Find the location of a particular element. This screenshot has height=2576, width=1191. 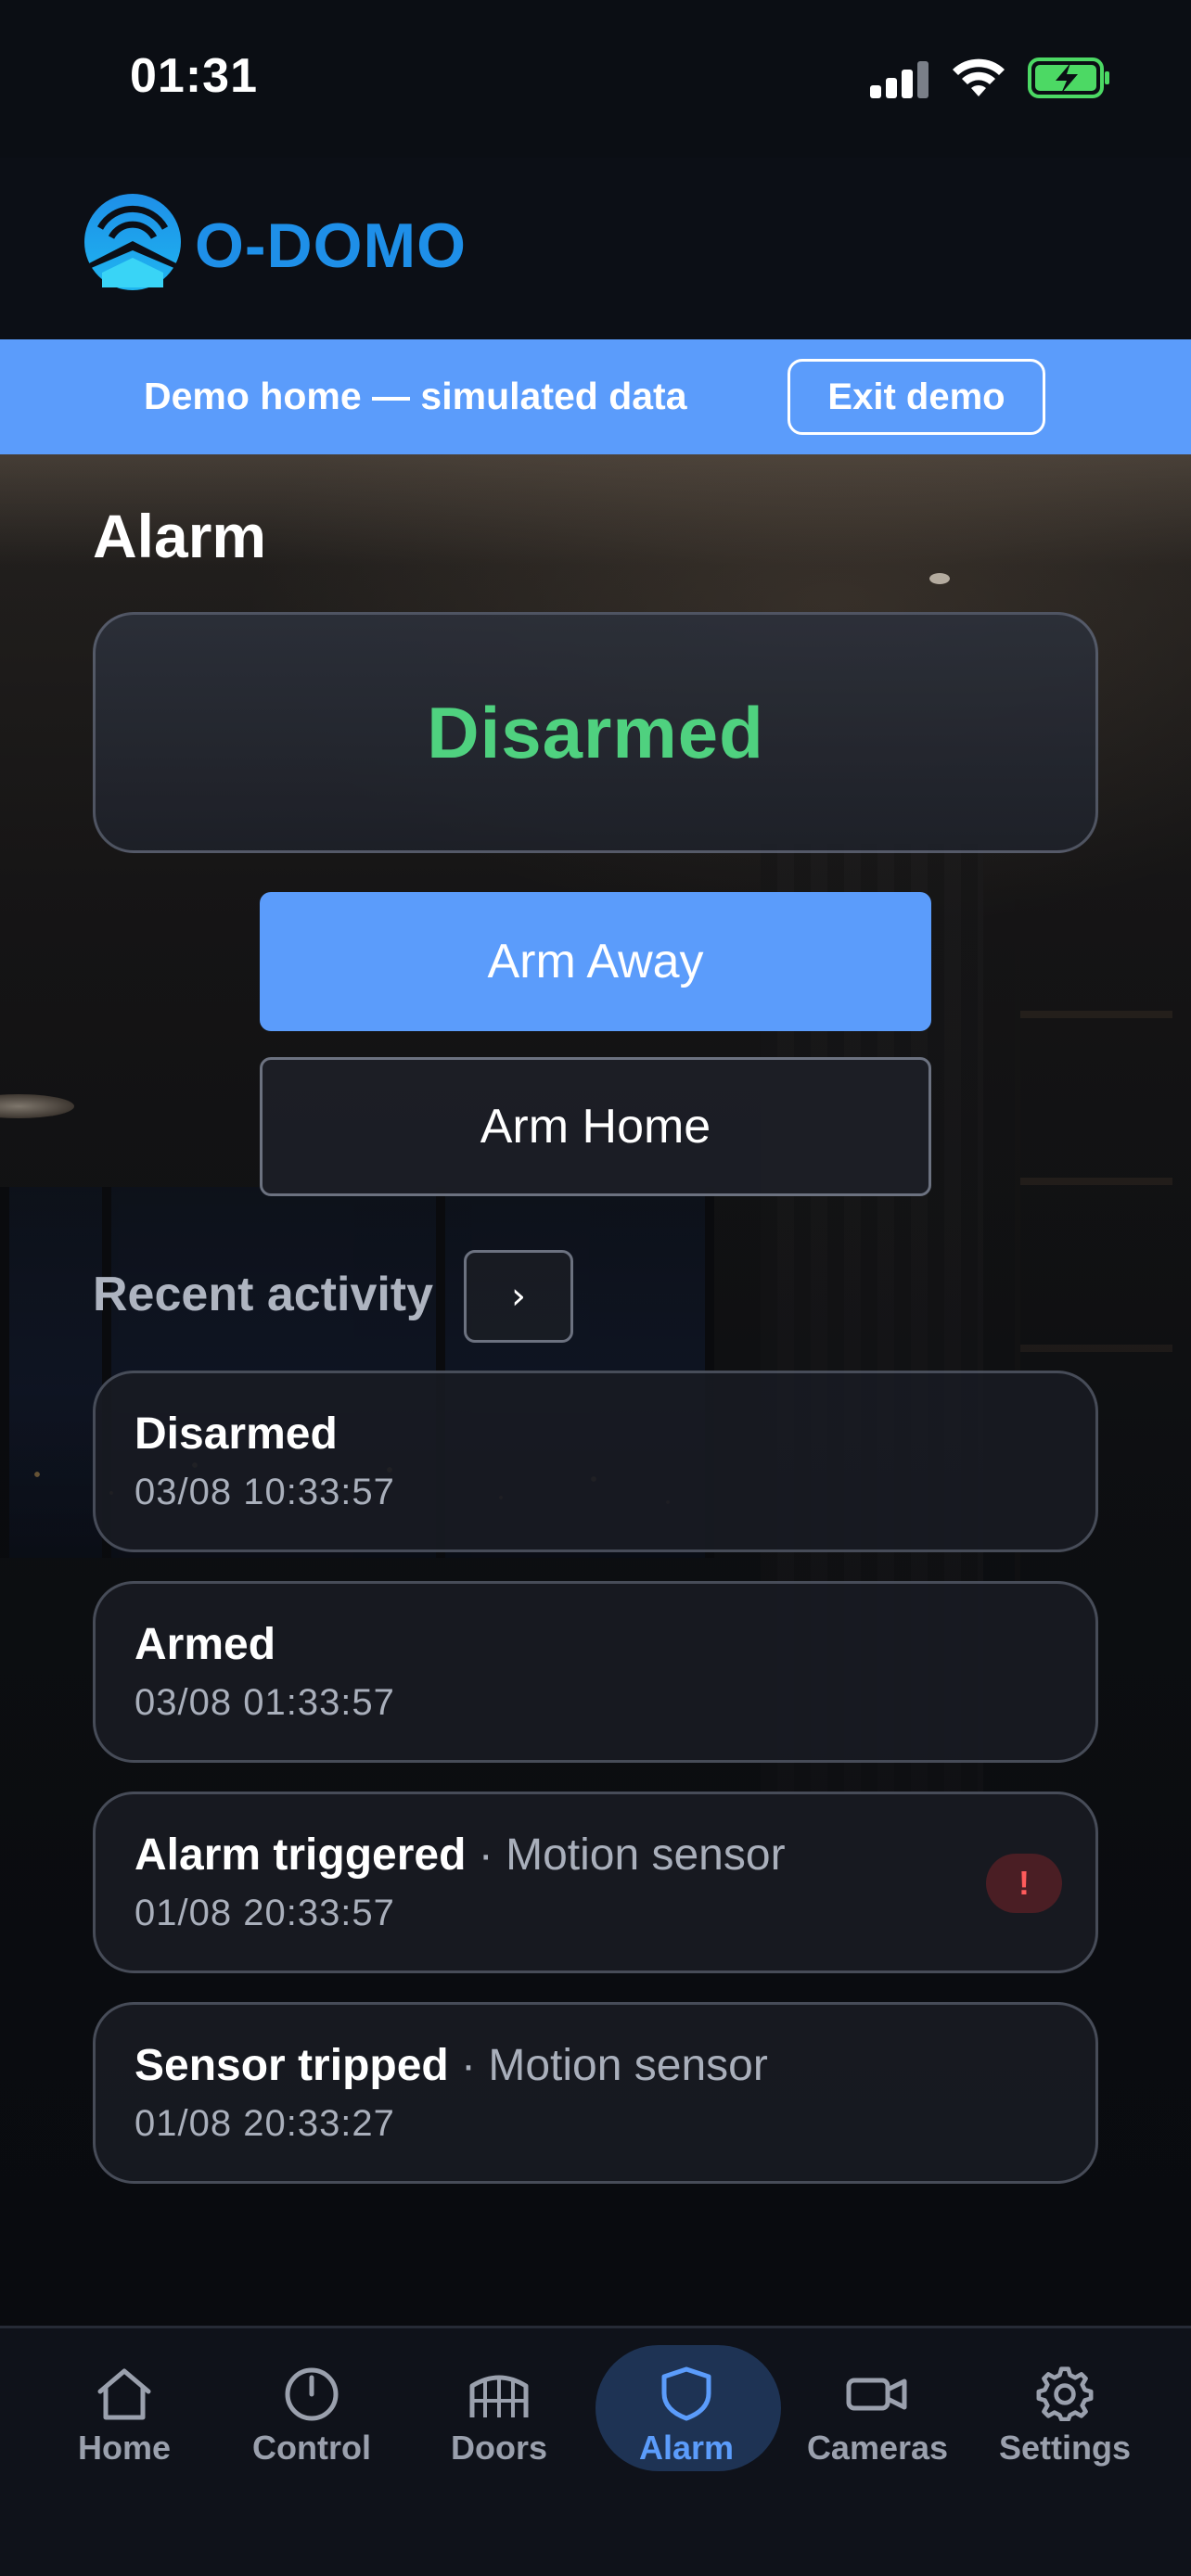

app-header: O-DOMO is located at coordinates (595, 249).